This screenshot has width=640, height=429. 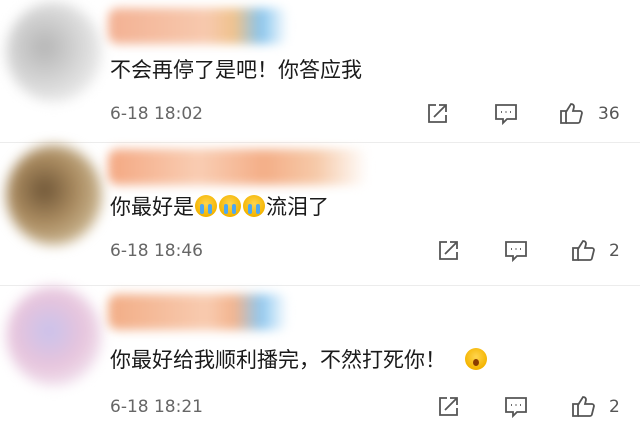 I want to click on comment-timestamp: 6-18 18:21, so click(x=156, y=407).